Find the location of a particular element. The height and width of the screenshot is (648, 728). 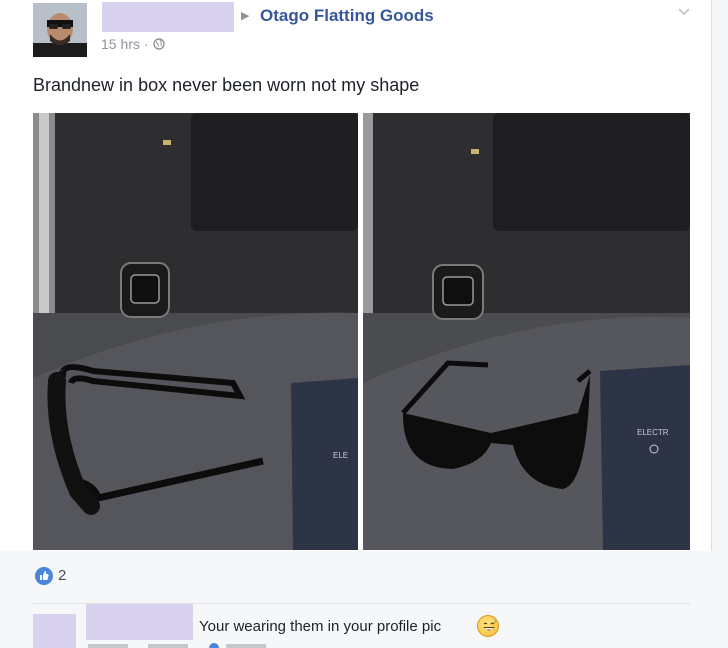

poster-avatar is located at coordinates (60, 30).